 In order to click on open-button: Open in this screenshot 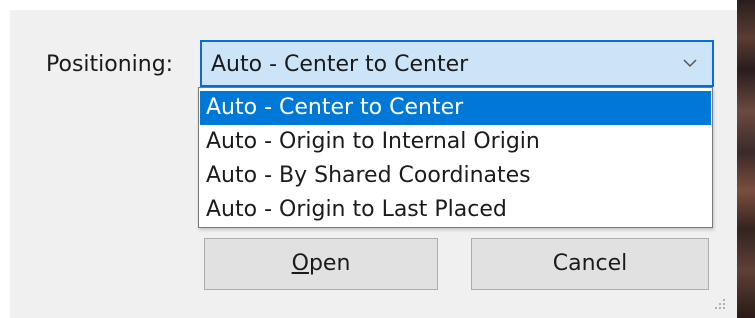, I will do `click(321, 264)`.